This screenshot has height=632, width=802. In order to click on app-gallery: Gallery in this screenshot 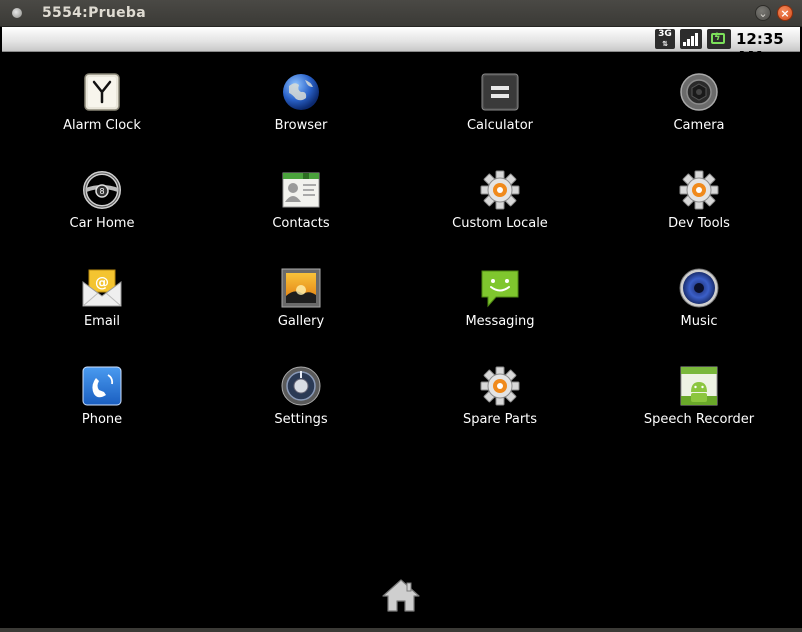, I will do `click(301, 296)`.